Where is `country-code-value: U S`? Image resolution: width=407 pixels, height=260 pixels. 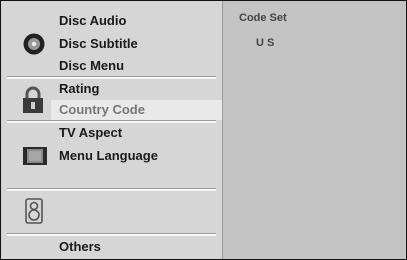 country-code-value: U S is located at coordinates (265, 43).